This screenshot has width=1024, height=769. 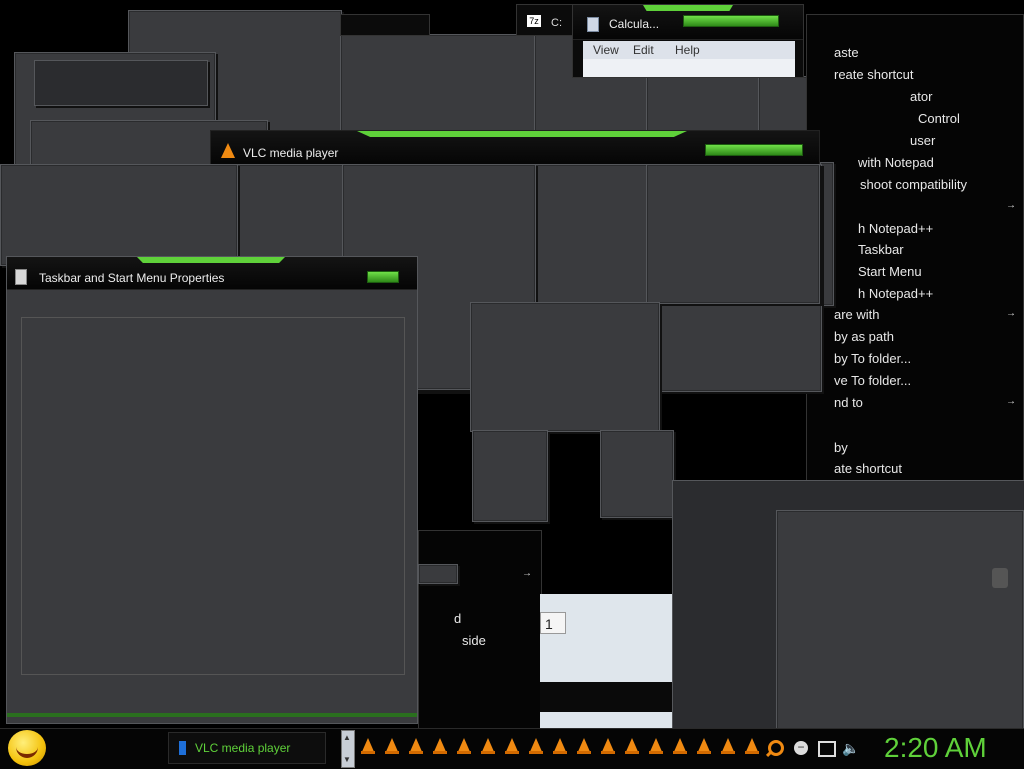 I want to click on context-menu-item: Taskbar, so click(x=881, y=249).